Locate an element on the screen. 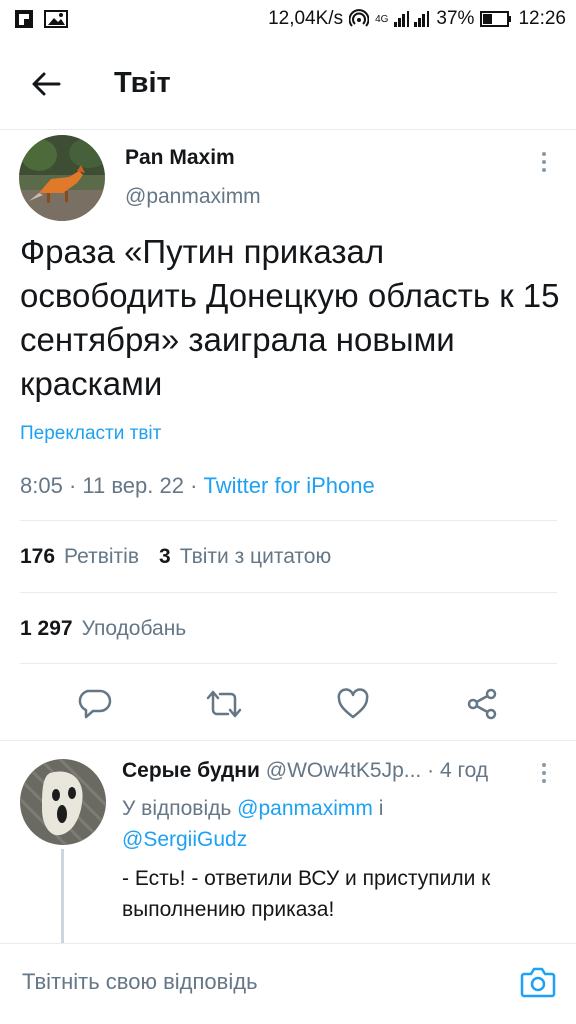 Image resolution: width=576 pixels, height=1024 pixels. retweet-button is located at coordinates (224, 704).